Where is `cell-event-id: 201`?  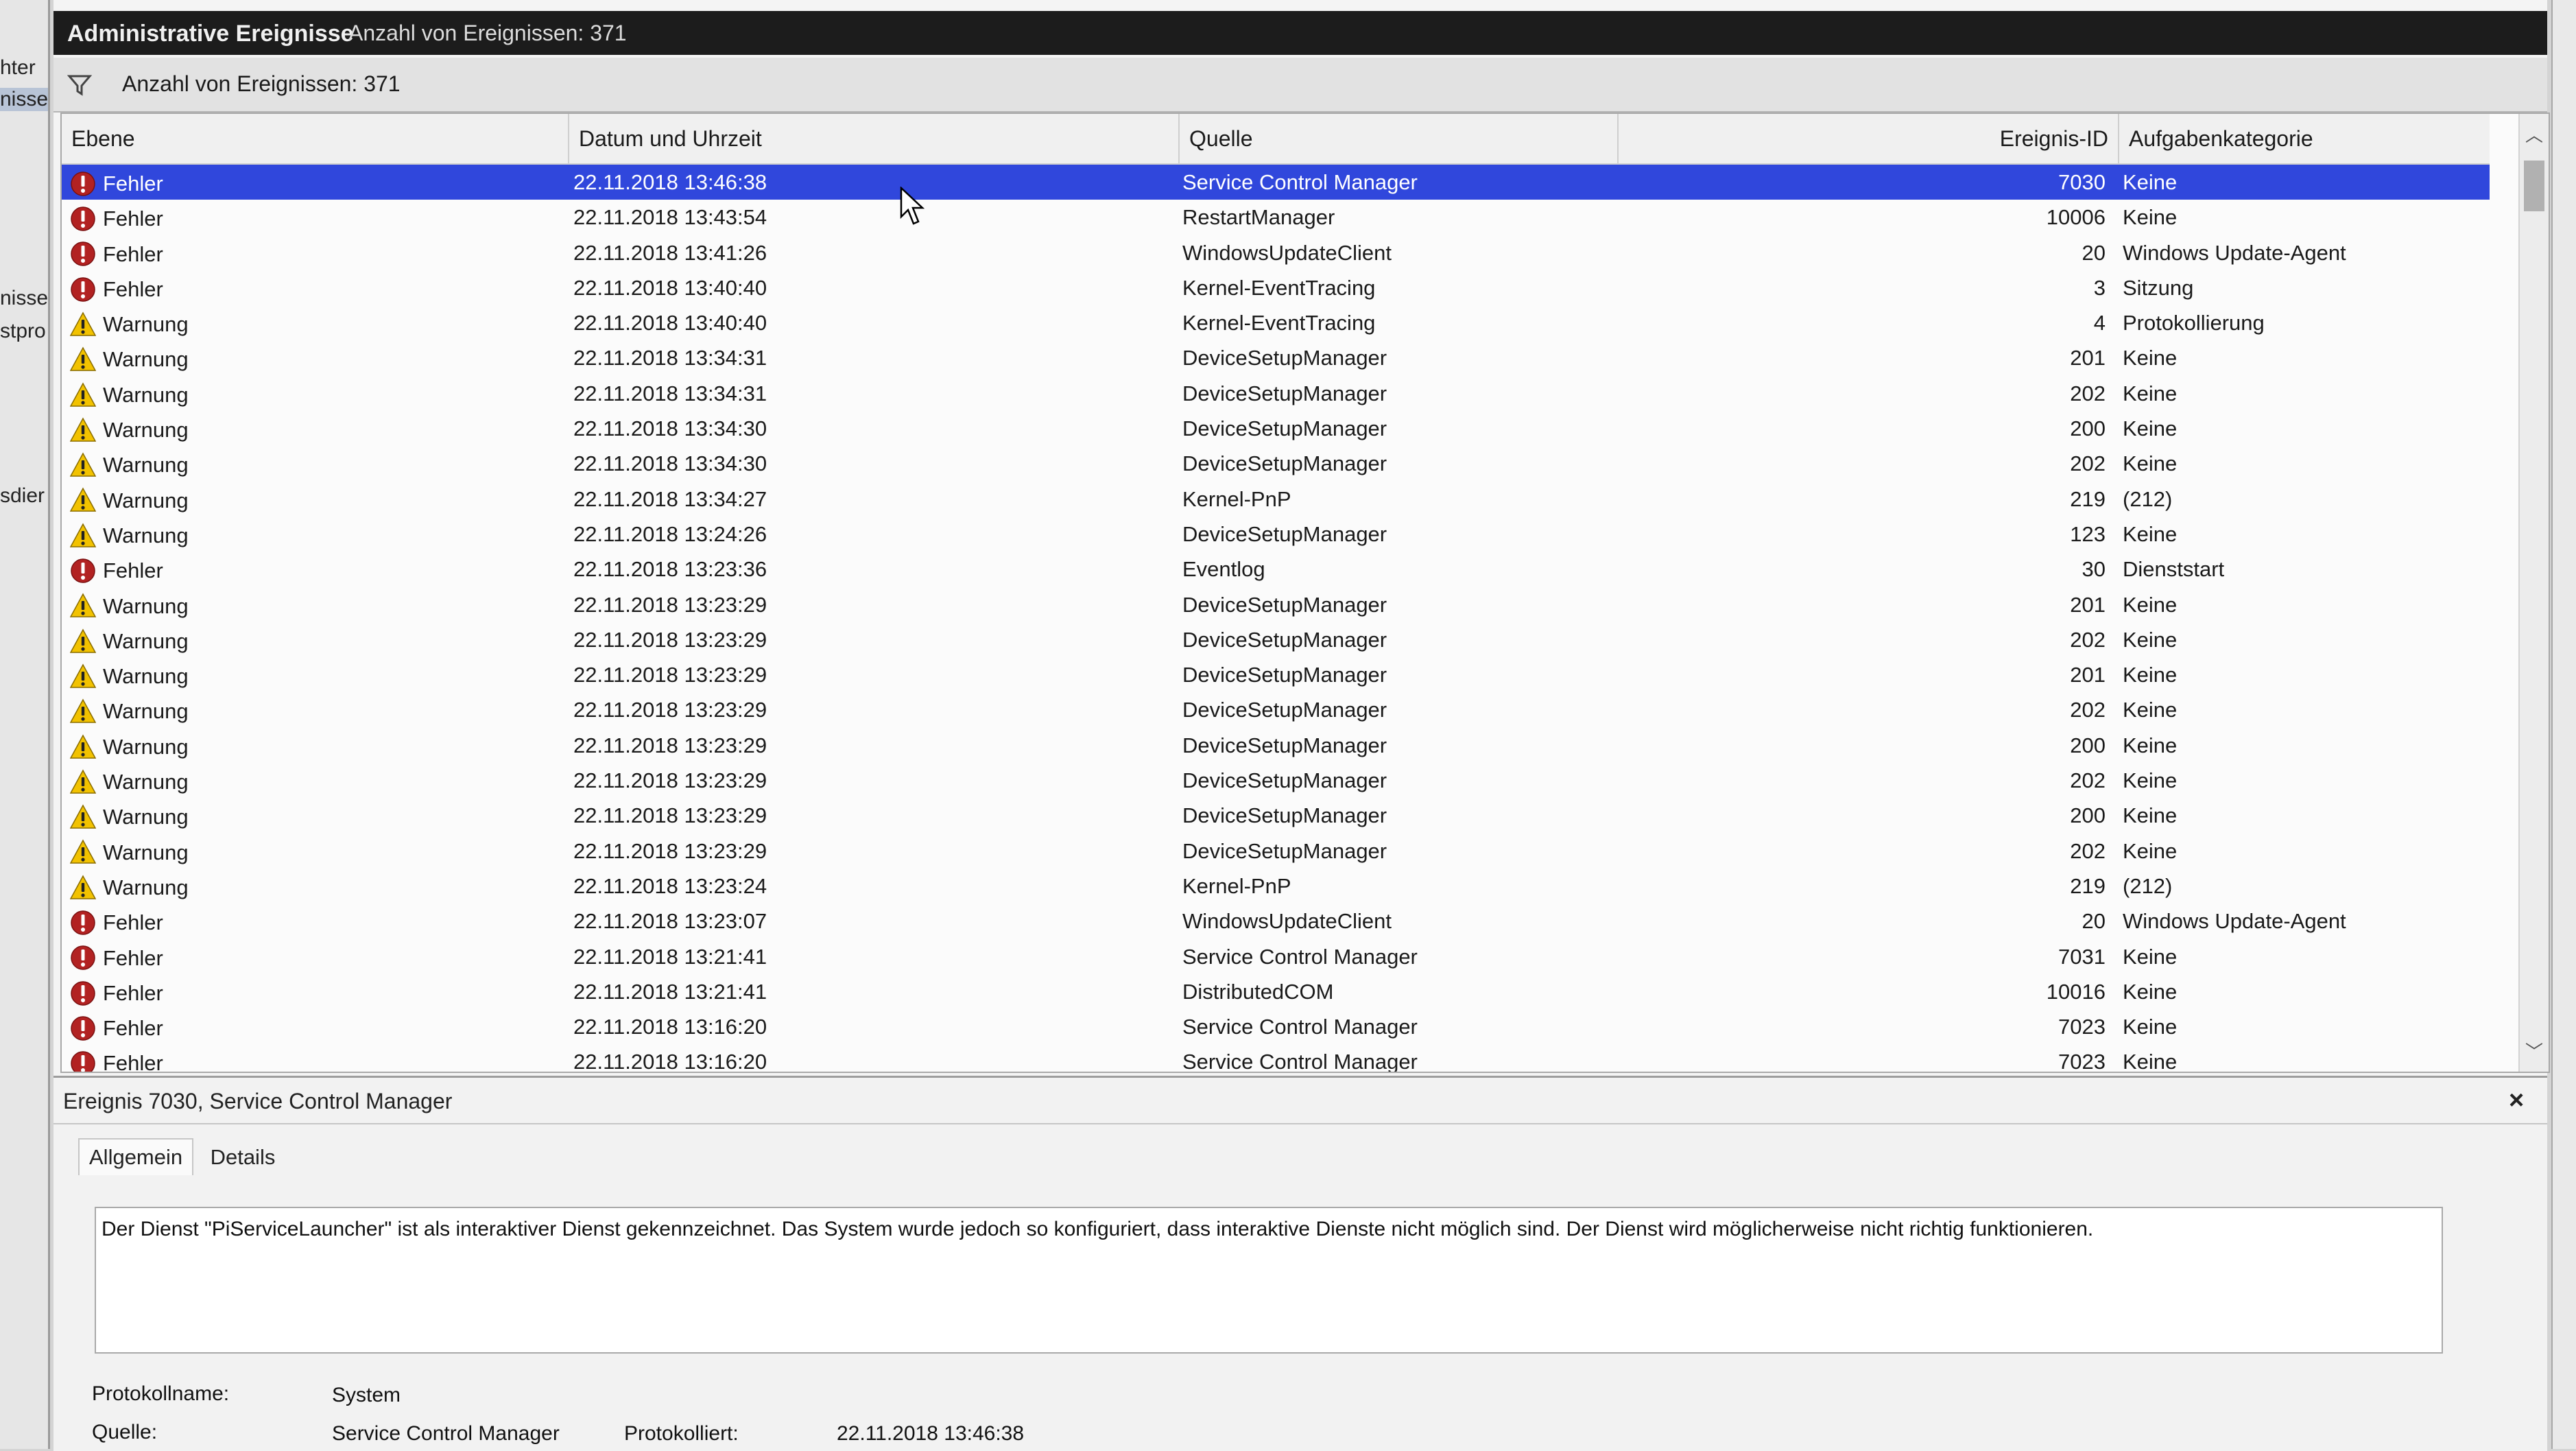 cell-event-id: 201 is located at coordinates (2088, 604).